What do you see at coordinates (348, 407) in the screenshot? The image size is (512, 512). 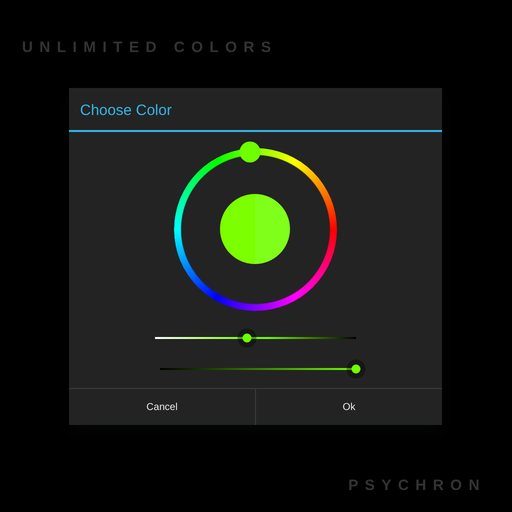 I see `ok-button: Ok` at bounding box center [348, 407].